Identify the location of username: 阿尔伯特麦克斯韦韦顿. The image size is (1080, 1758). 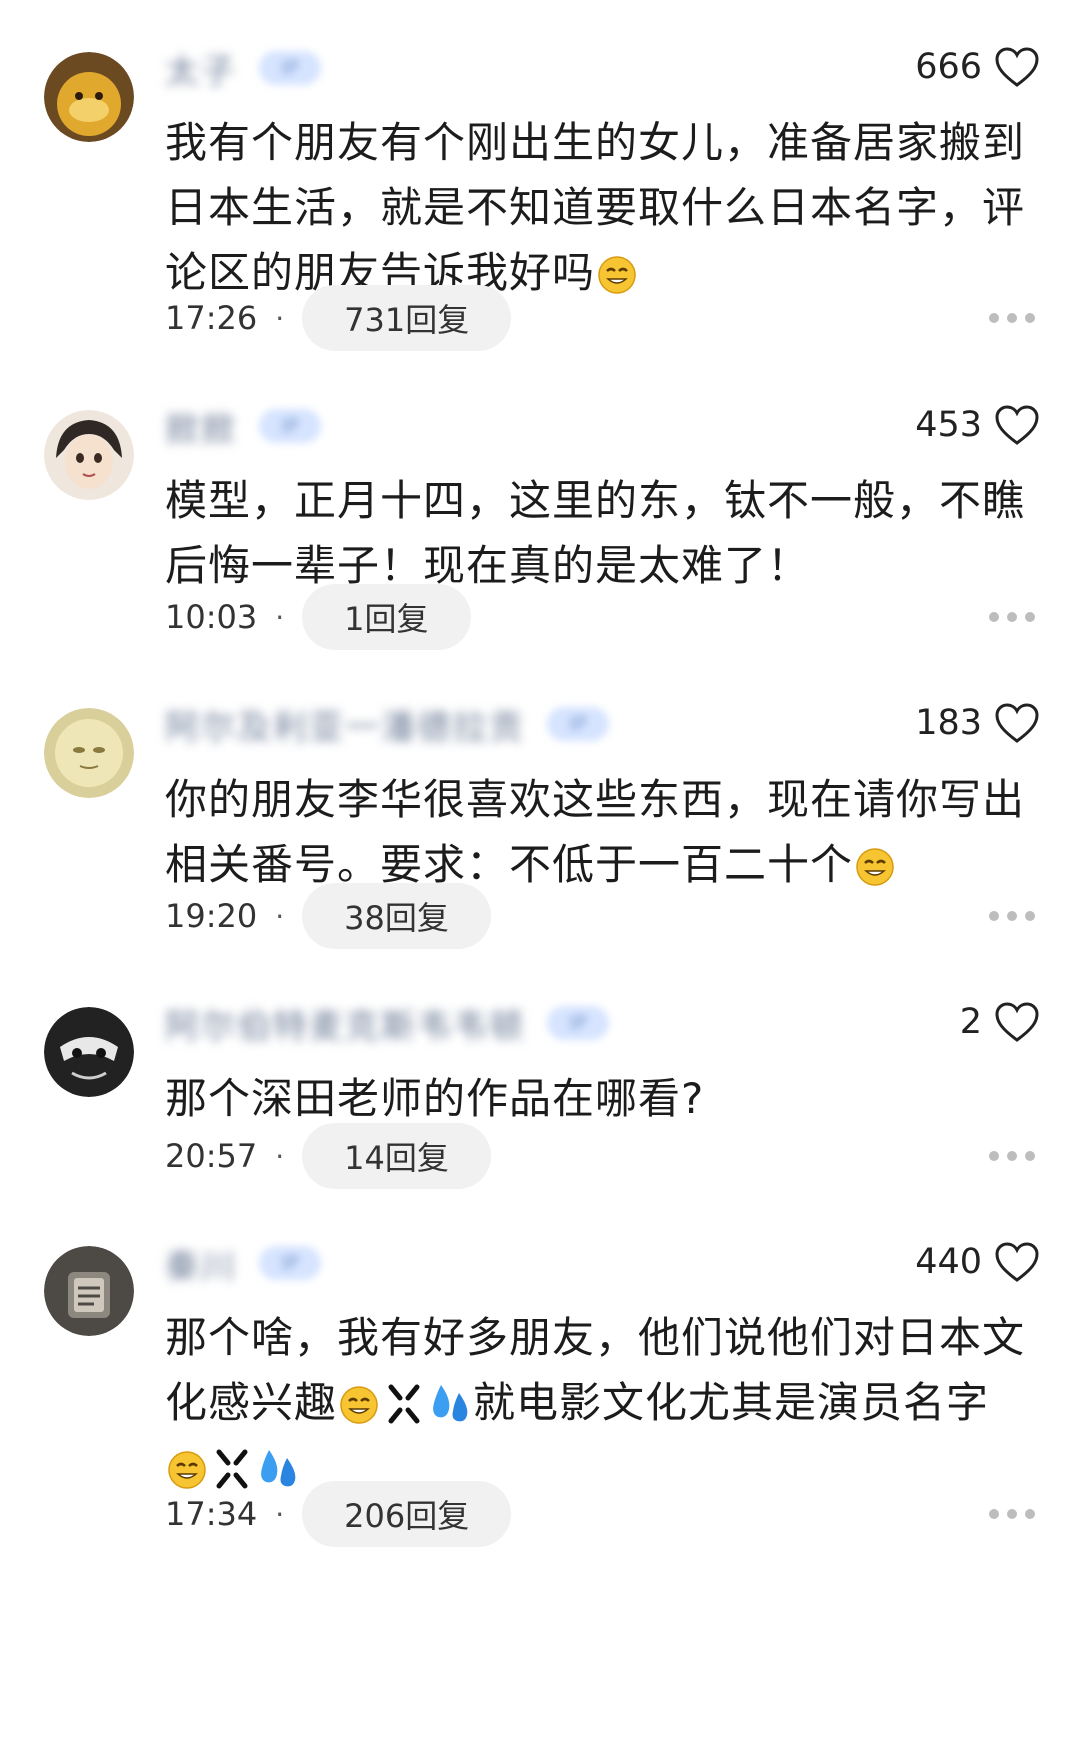
(345, 1023).